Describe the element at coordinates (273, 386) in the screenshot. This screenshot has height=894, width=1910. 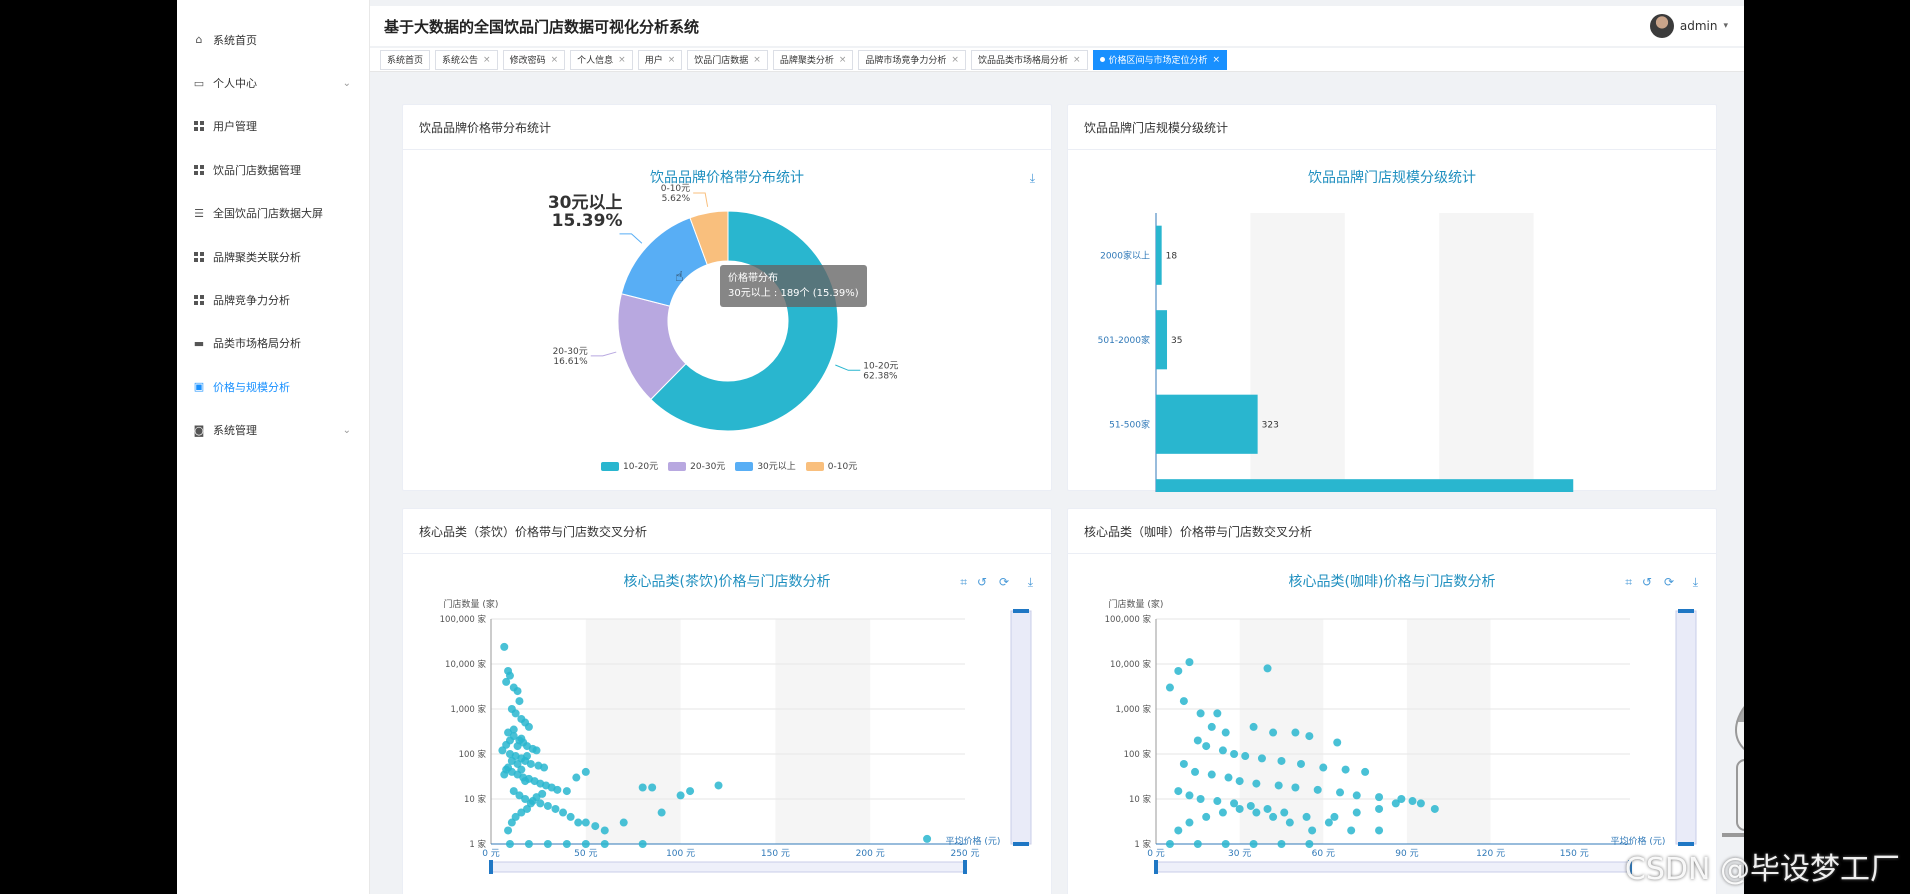
I see `sidebar-item: ▣ 价格与规模分析` at that location.